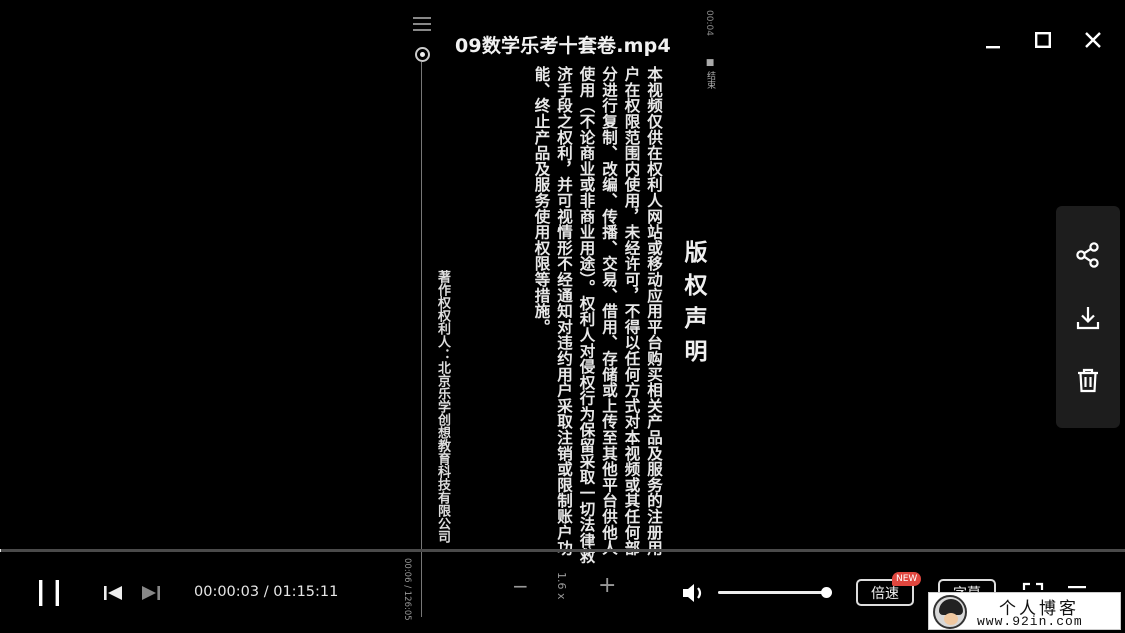 The width and height of the screenshot is (1125, 633). Describe the element at coordinates (520, 586) in the screenshot. I see `doc-minus: −` at that location.